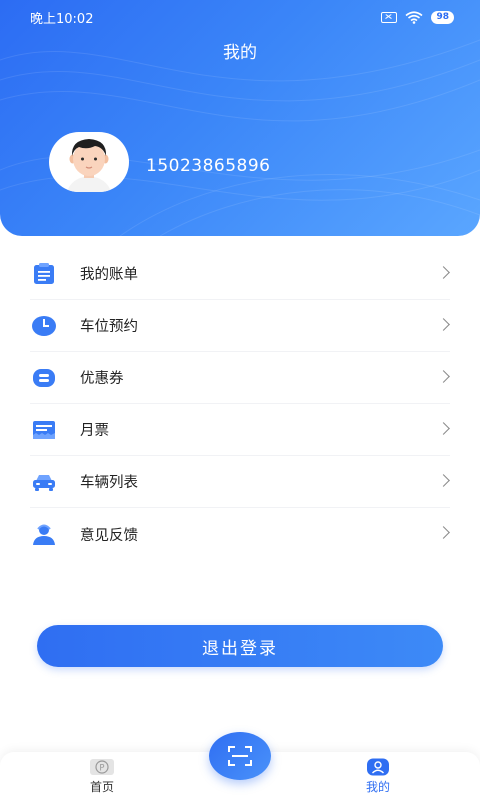 The image size is (480, 800). I want to click on scan-icon, so click(240, 756).